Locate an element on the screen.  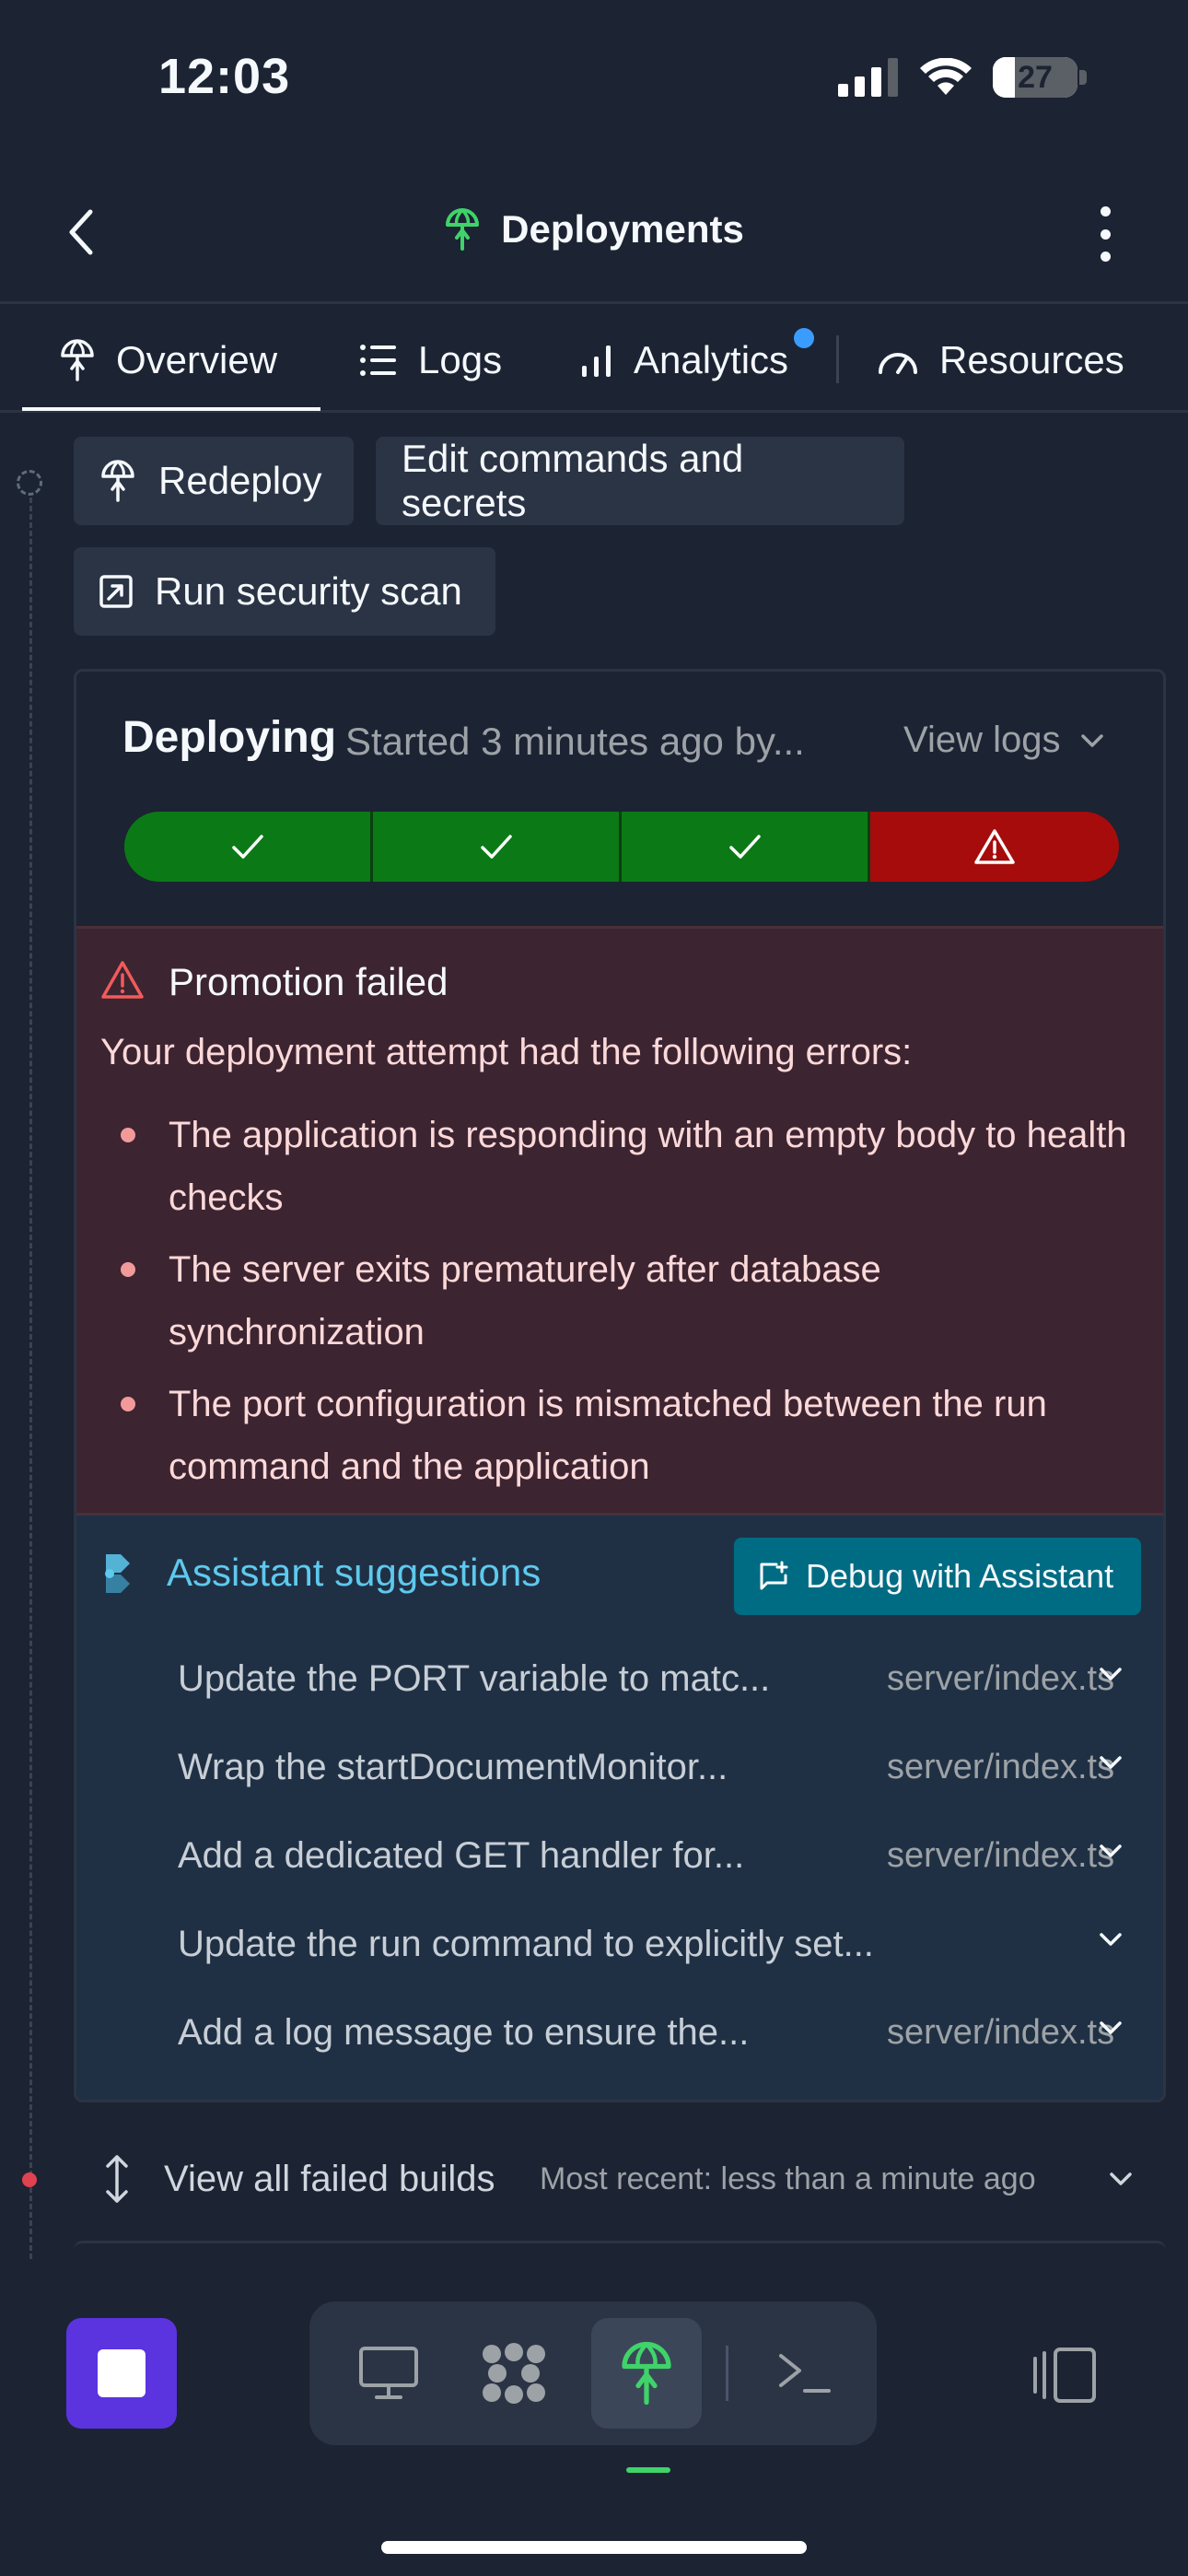
deployment-status: Deploying is located at coordinates (230, 737).